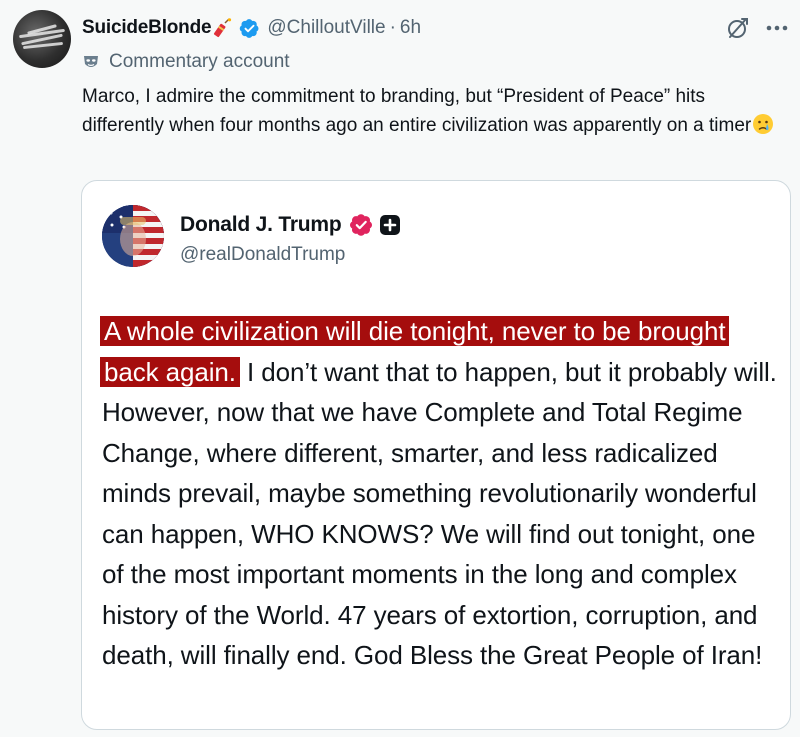 This screenshot has width=800, height=737. Describe the element at coordinates (91, 61) in the screenshot. I see `mask-icon` at that location.